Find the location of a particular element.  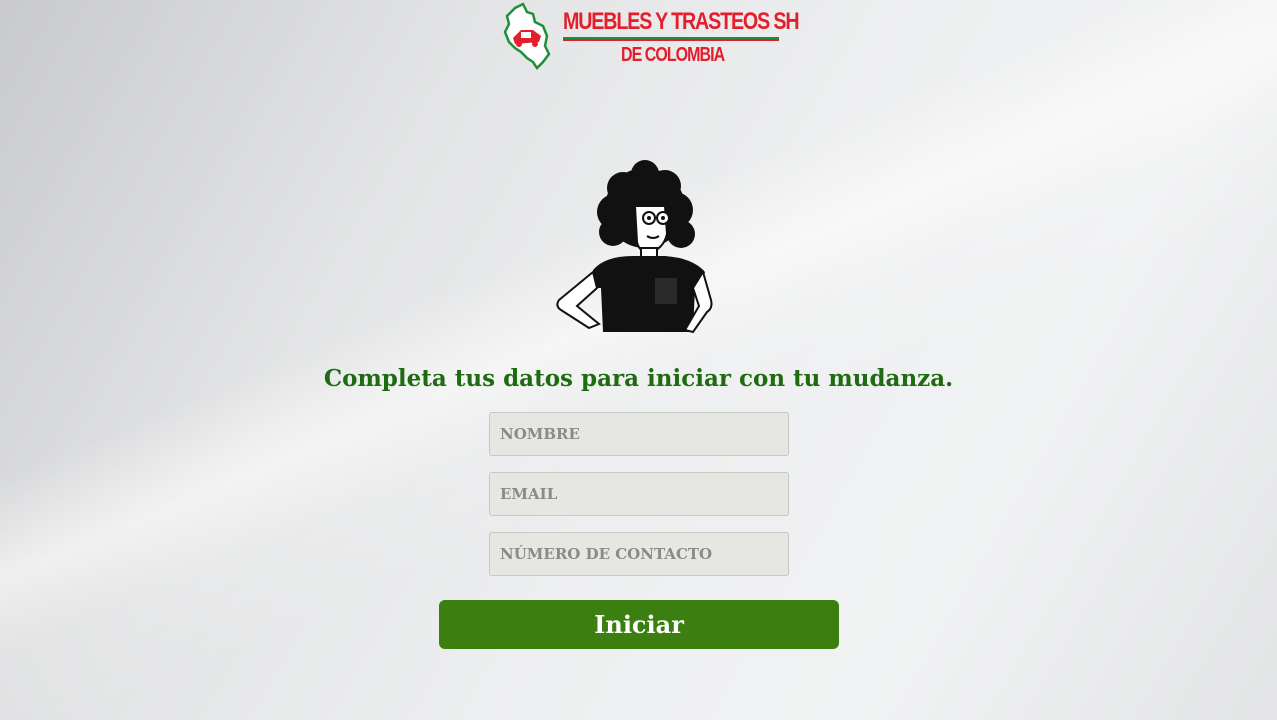

name-input is located at coordinates (639, 434).